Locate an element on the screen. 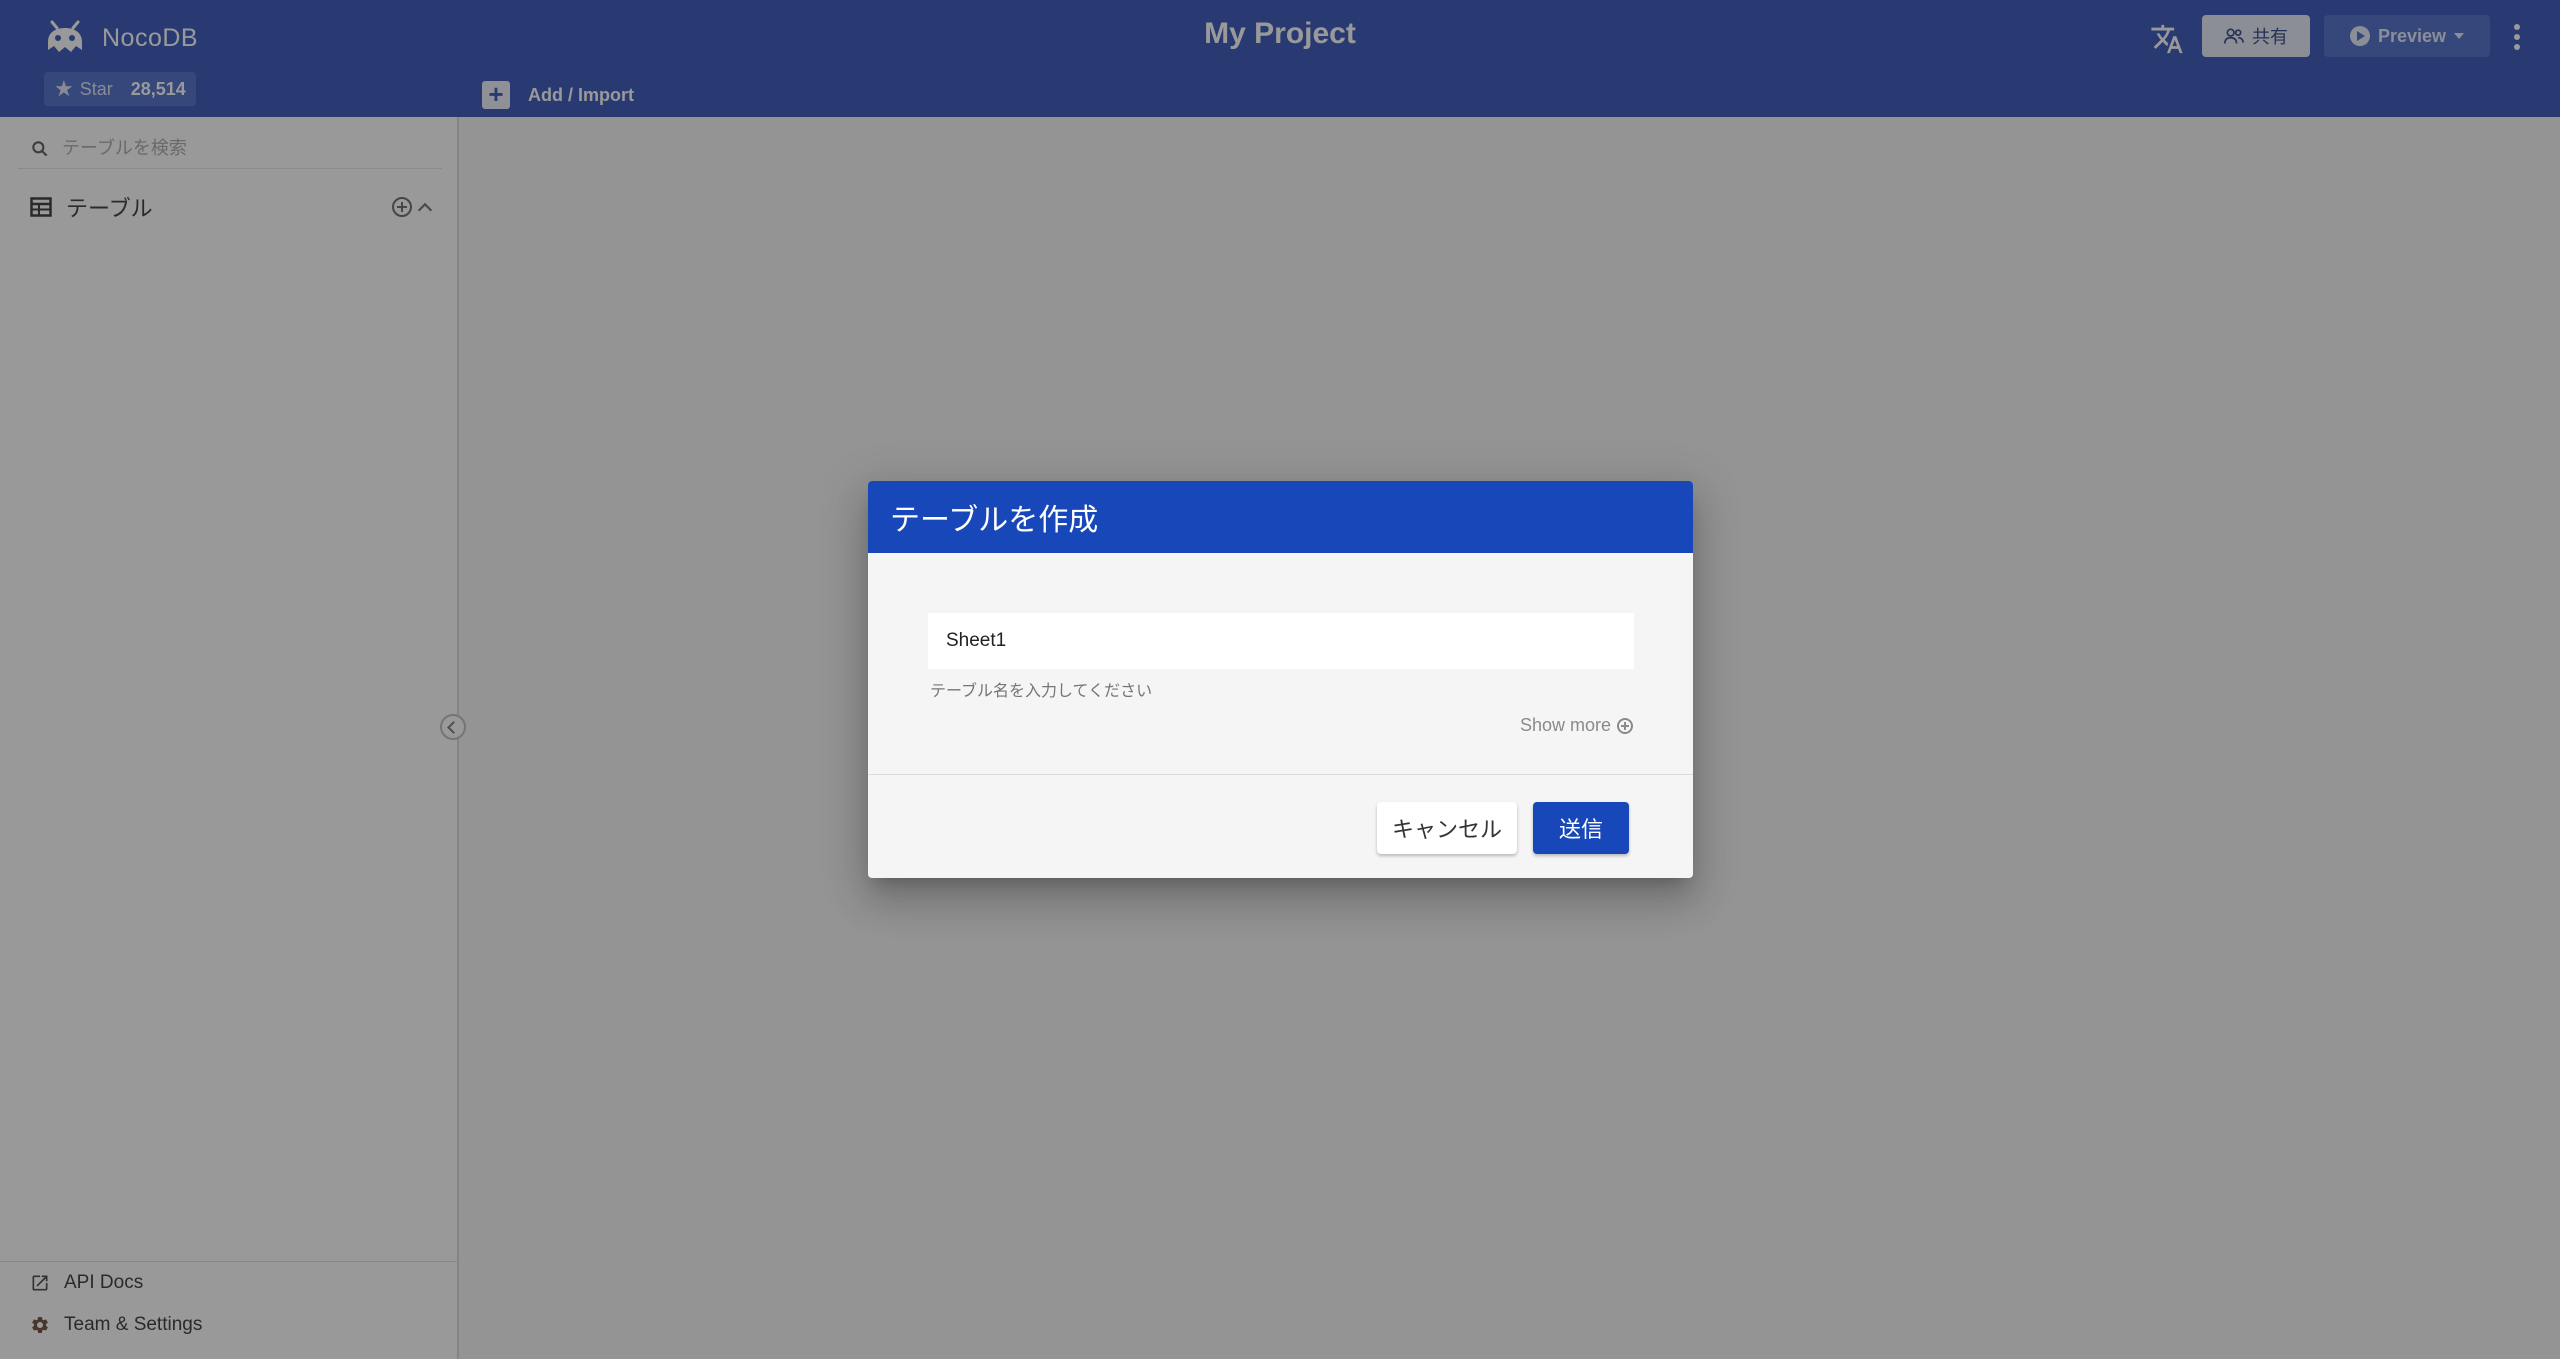  dialog-body: テーブル名を入力してください Show more is located at coordinates (1280, 664).